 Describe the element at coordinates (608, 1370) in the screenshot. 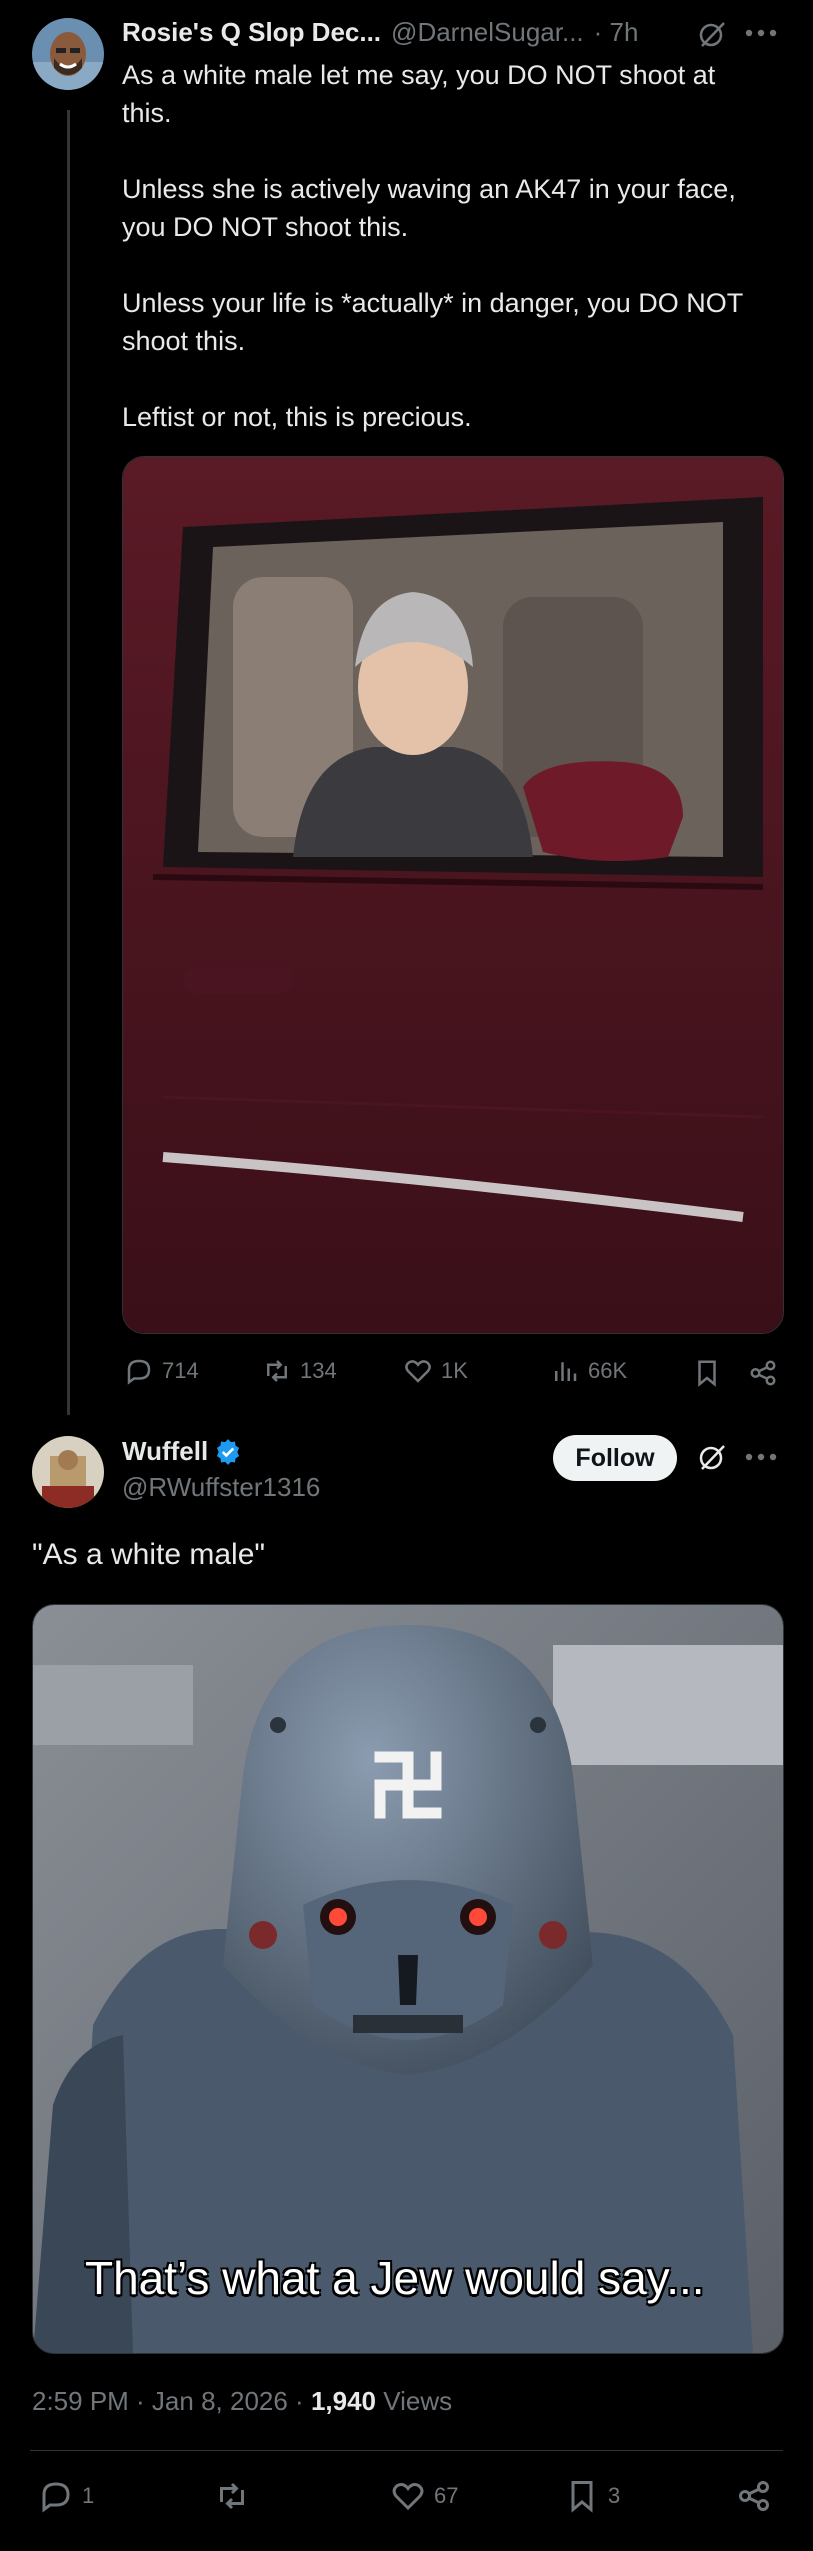

I see `views-count: 66K` at that location.